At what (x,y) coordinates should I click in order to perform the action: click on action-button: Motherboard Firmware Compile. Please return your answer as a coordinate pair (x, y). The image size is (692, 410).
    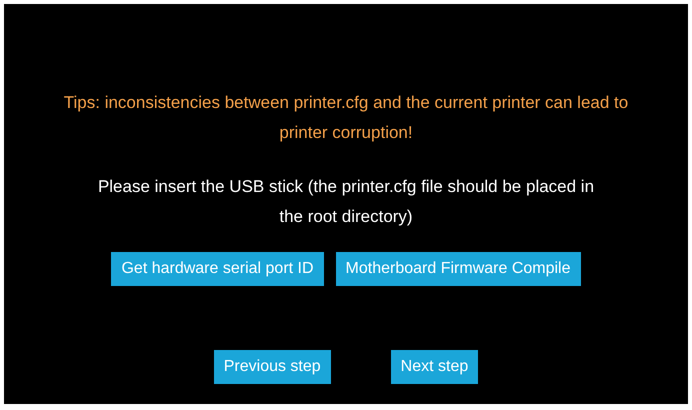
    Looking at the image, I should click on (458, 269).